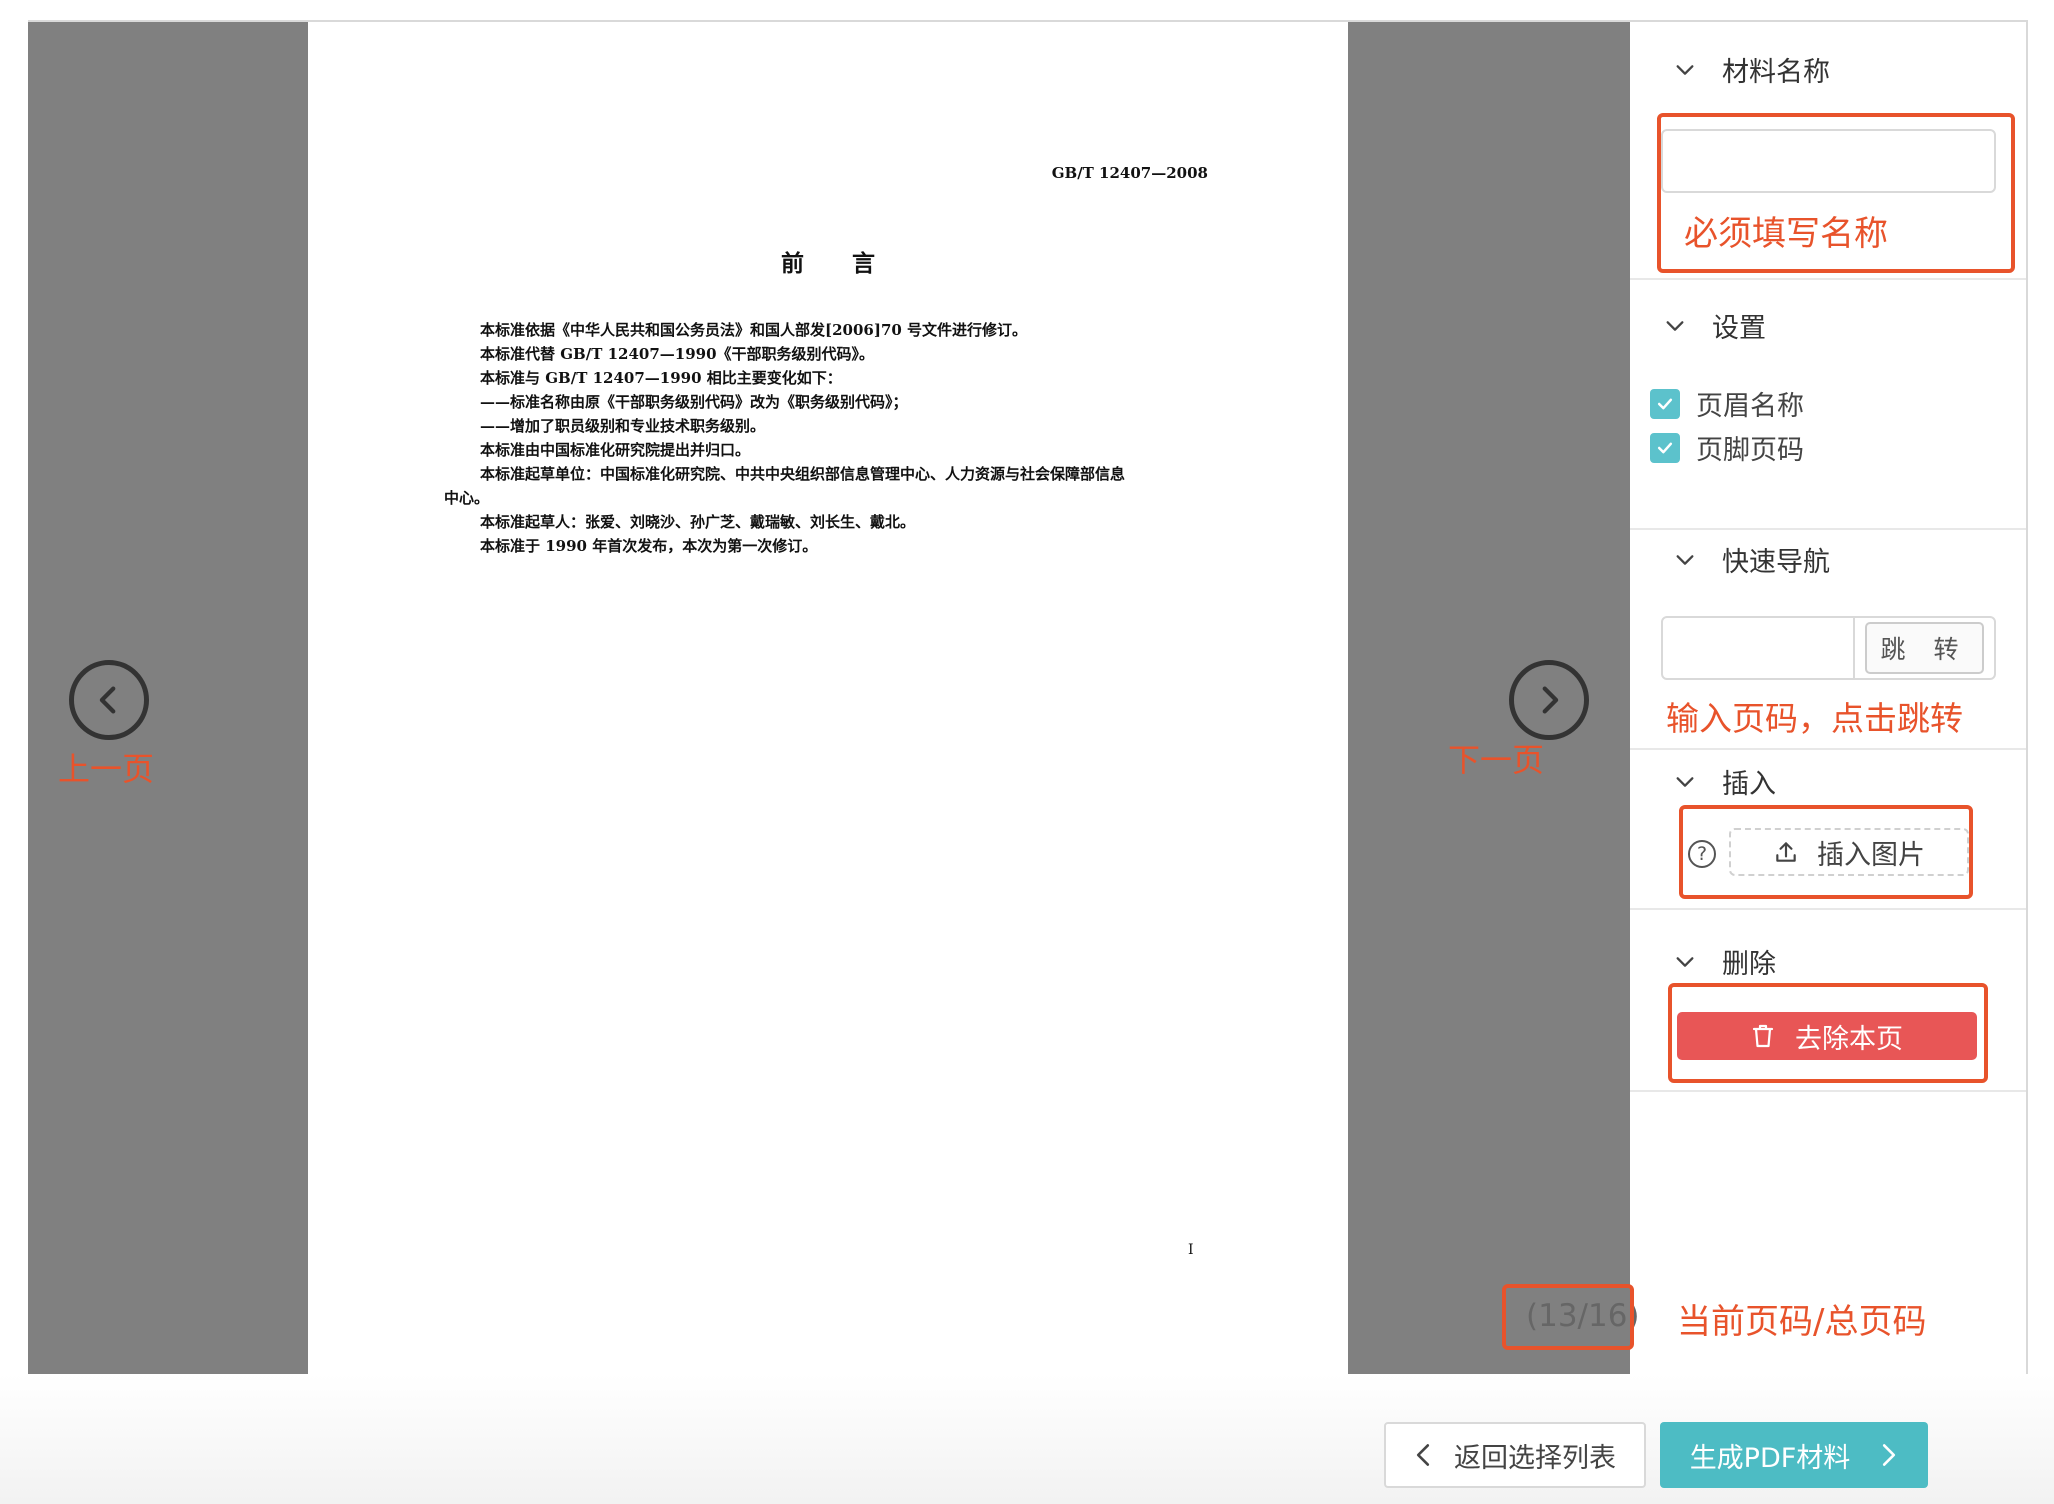  I want to click on jump-button-label: 跳 转, so click(1924, 648).